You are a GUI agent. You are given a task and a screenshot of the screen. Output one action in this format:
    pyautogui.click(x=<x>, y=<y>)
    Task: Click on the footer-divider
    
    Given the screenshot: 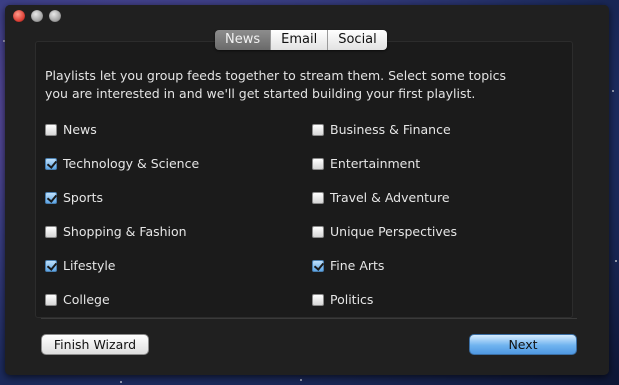 What is the action you would take?
    pyautogui.click(x=309, y=318)
    